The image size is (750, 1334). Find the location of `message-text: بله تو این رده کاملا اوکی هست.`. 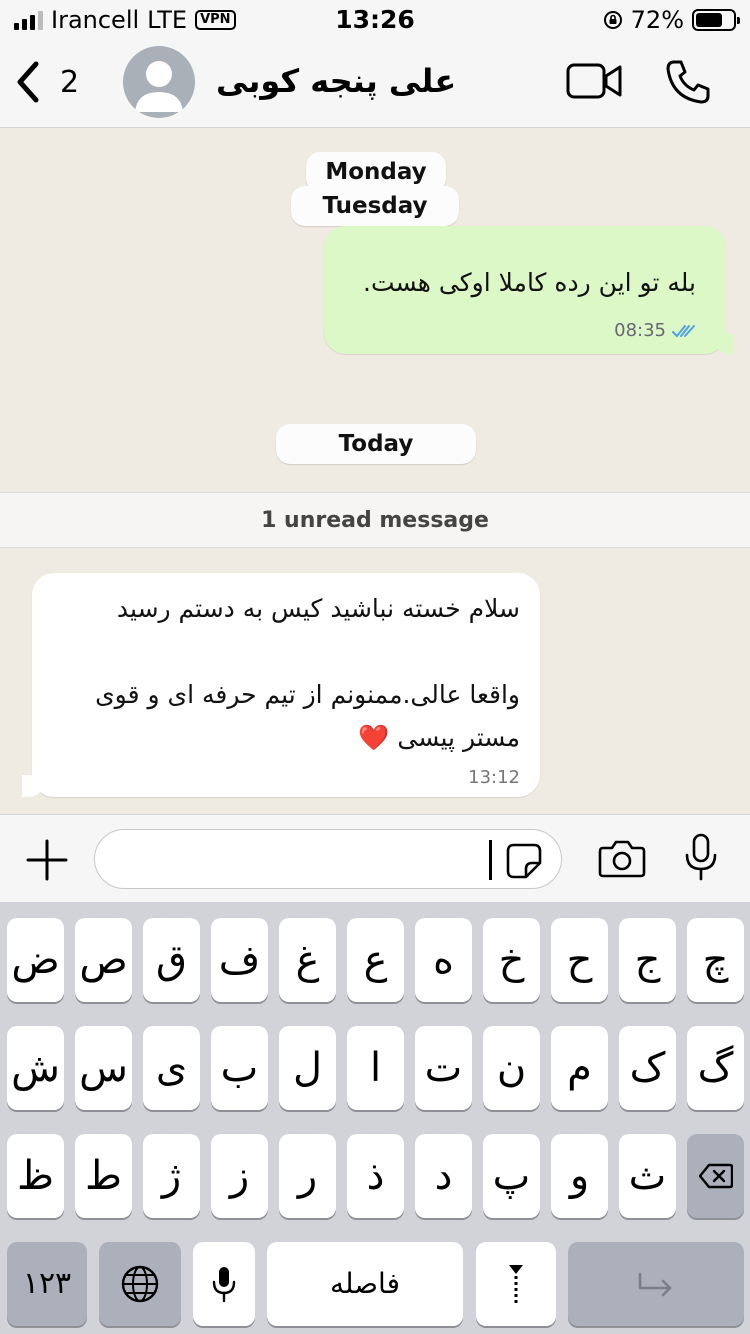

message-text: بله تو این رده کاملا اوکی هست. is located at coordinates (529, 282).